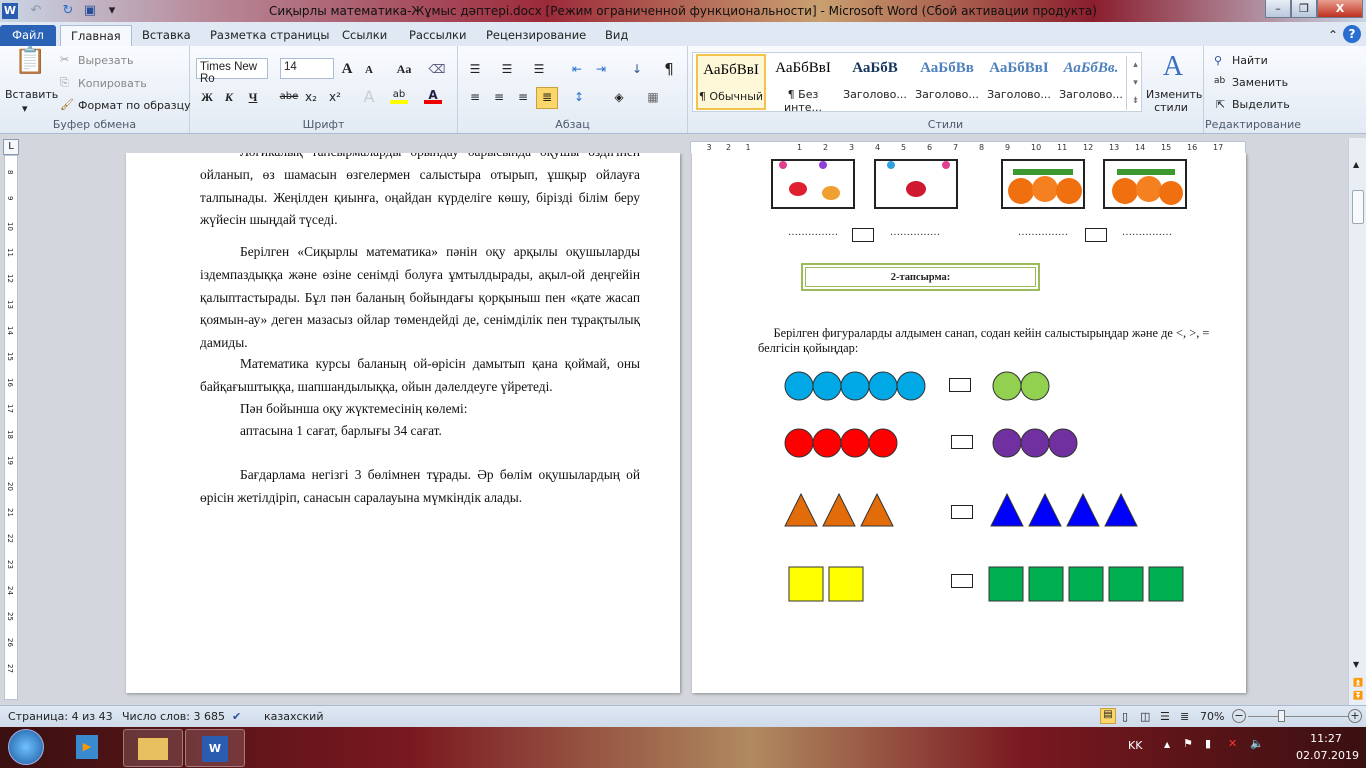  I want to click on tab-home: Главная, so click(96, 35).